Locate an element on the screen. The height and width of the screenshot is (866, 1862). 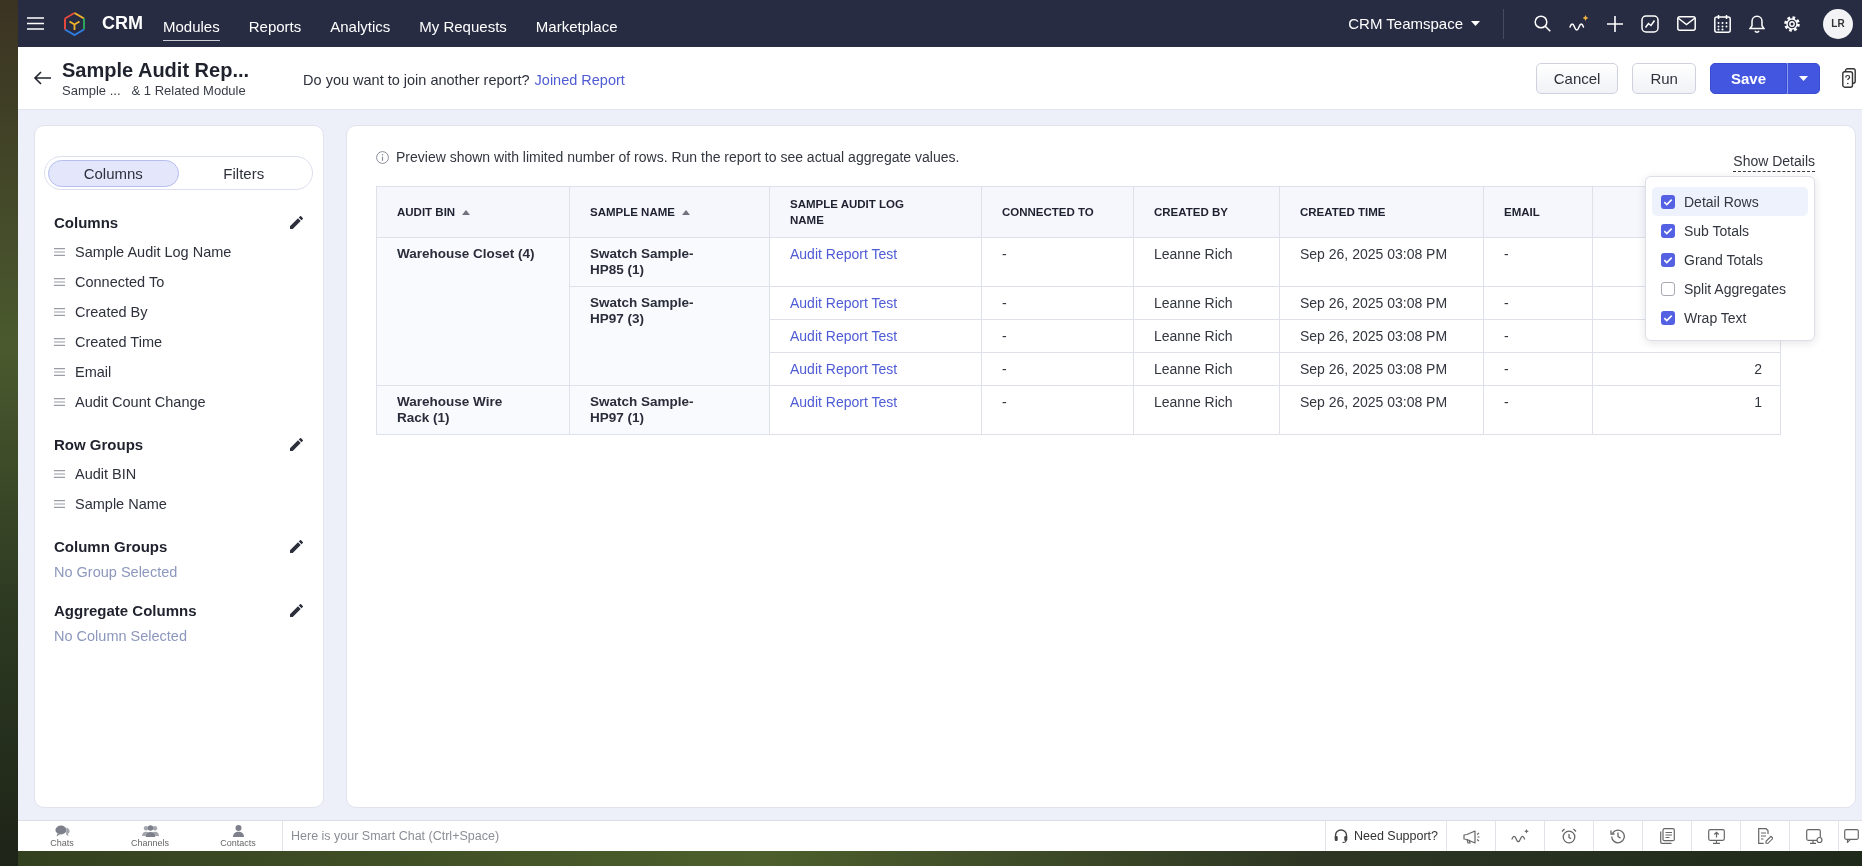
menu-item: Sub Totals is located at coordinates (1730, 230).